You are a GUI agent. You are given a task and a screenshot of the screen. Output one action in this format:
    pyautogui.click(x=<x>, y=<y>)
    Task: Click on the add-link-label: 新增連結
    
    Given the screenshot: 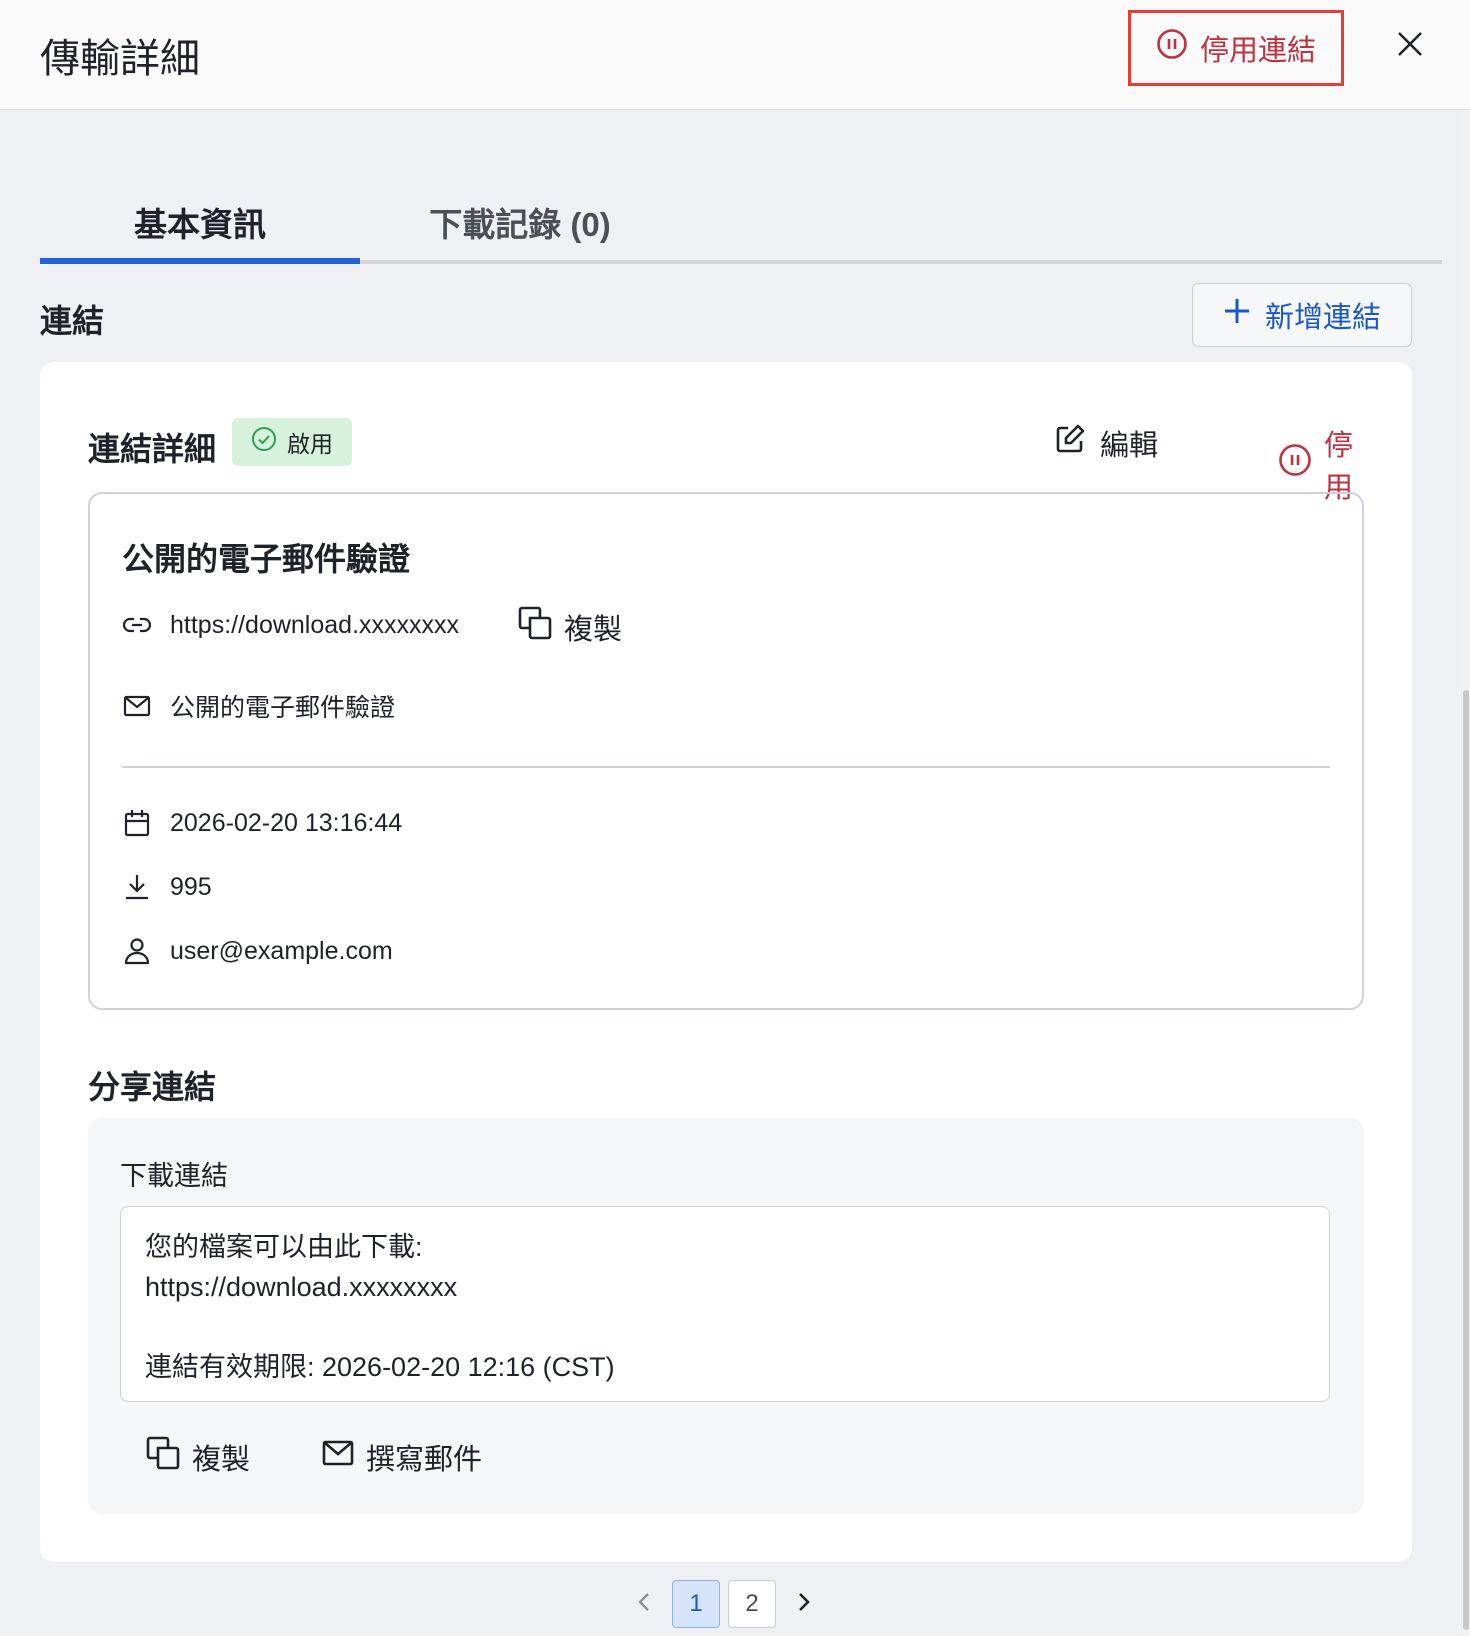 What is the action you would take?
    pyautogui.click(x=1322, y=318)
    